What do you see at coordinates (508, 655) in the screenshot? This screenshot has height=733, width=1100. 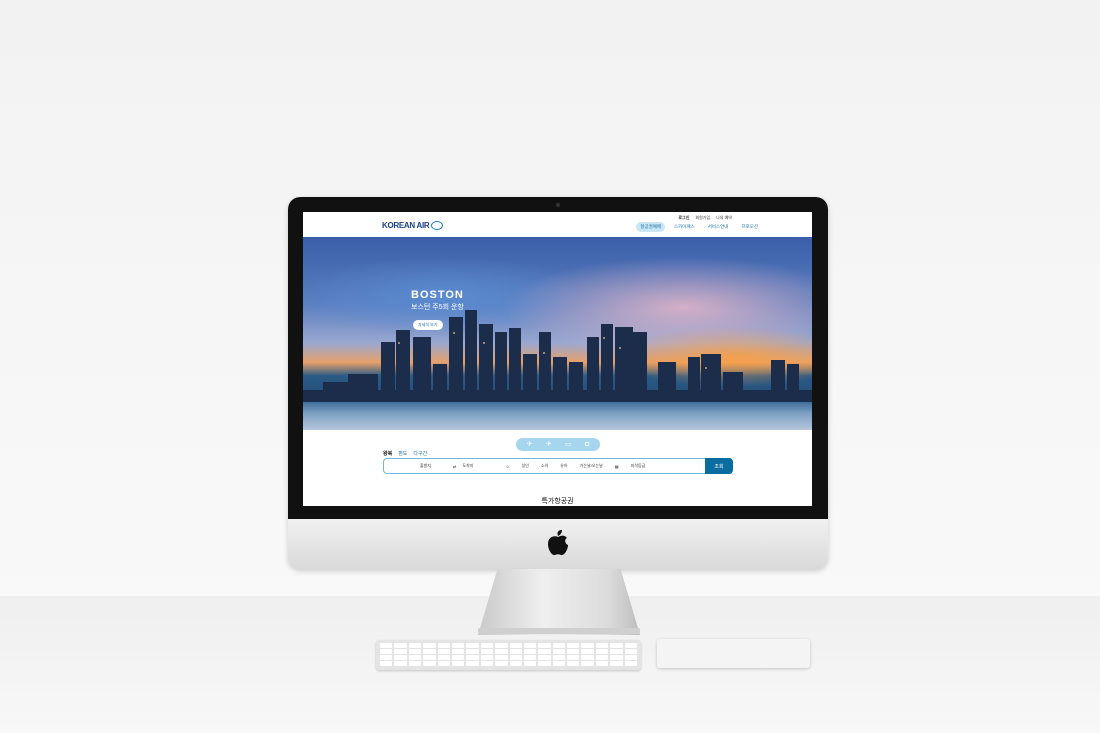 I see `keyboard` at bounding box center [508, 655].